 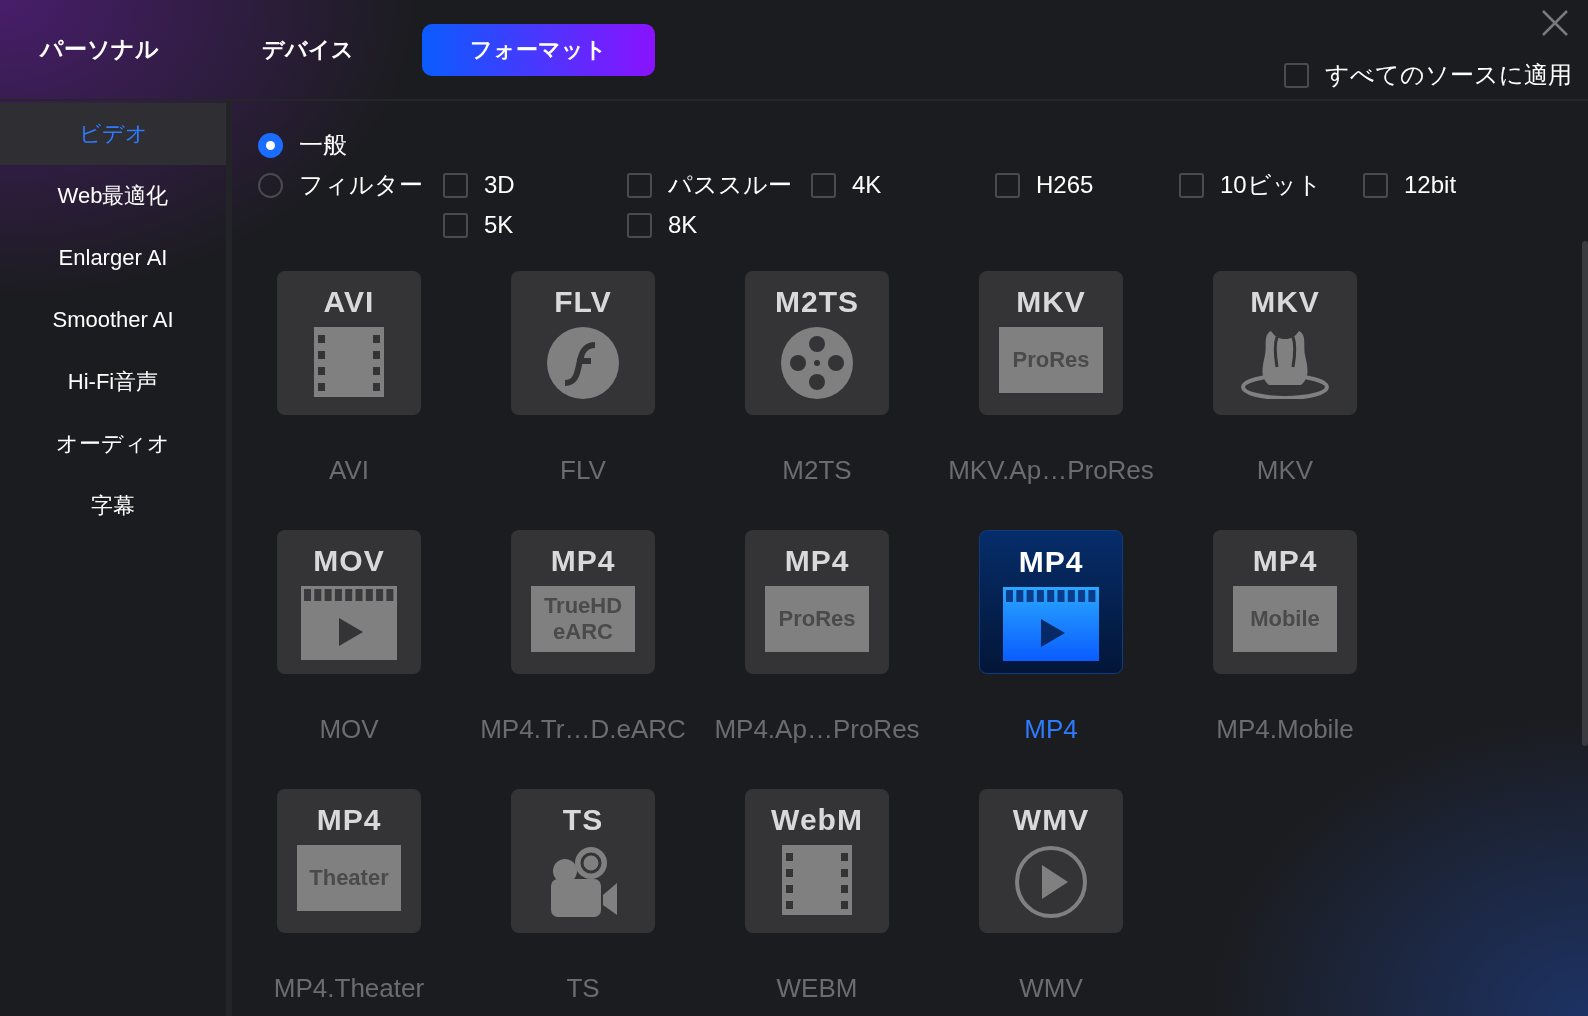 What do you see at coordinates (1555, 23) in the screenshot?
I see `close-icon` at bounding box center [1555, 23].